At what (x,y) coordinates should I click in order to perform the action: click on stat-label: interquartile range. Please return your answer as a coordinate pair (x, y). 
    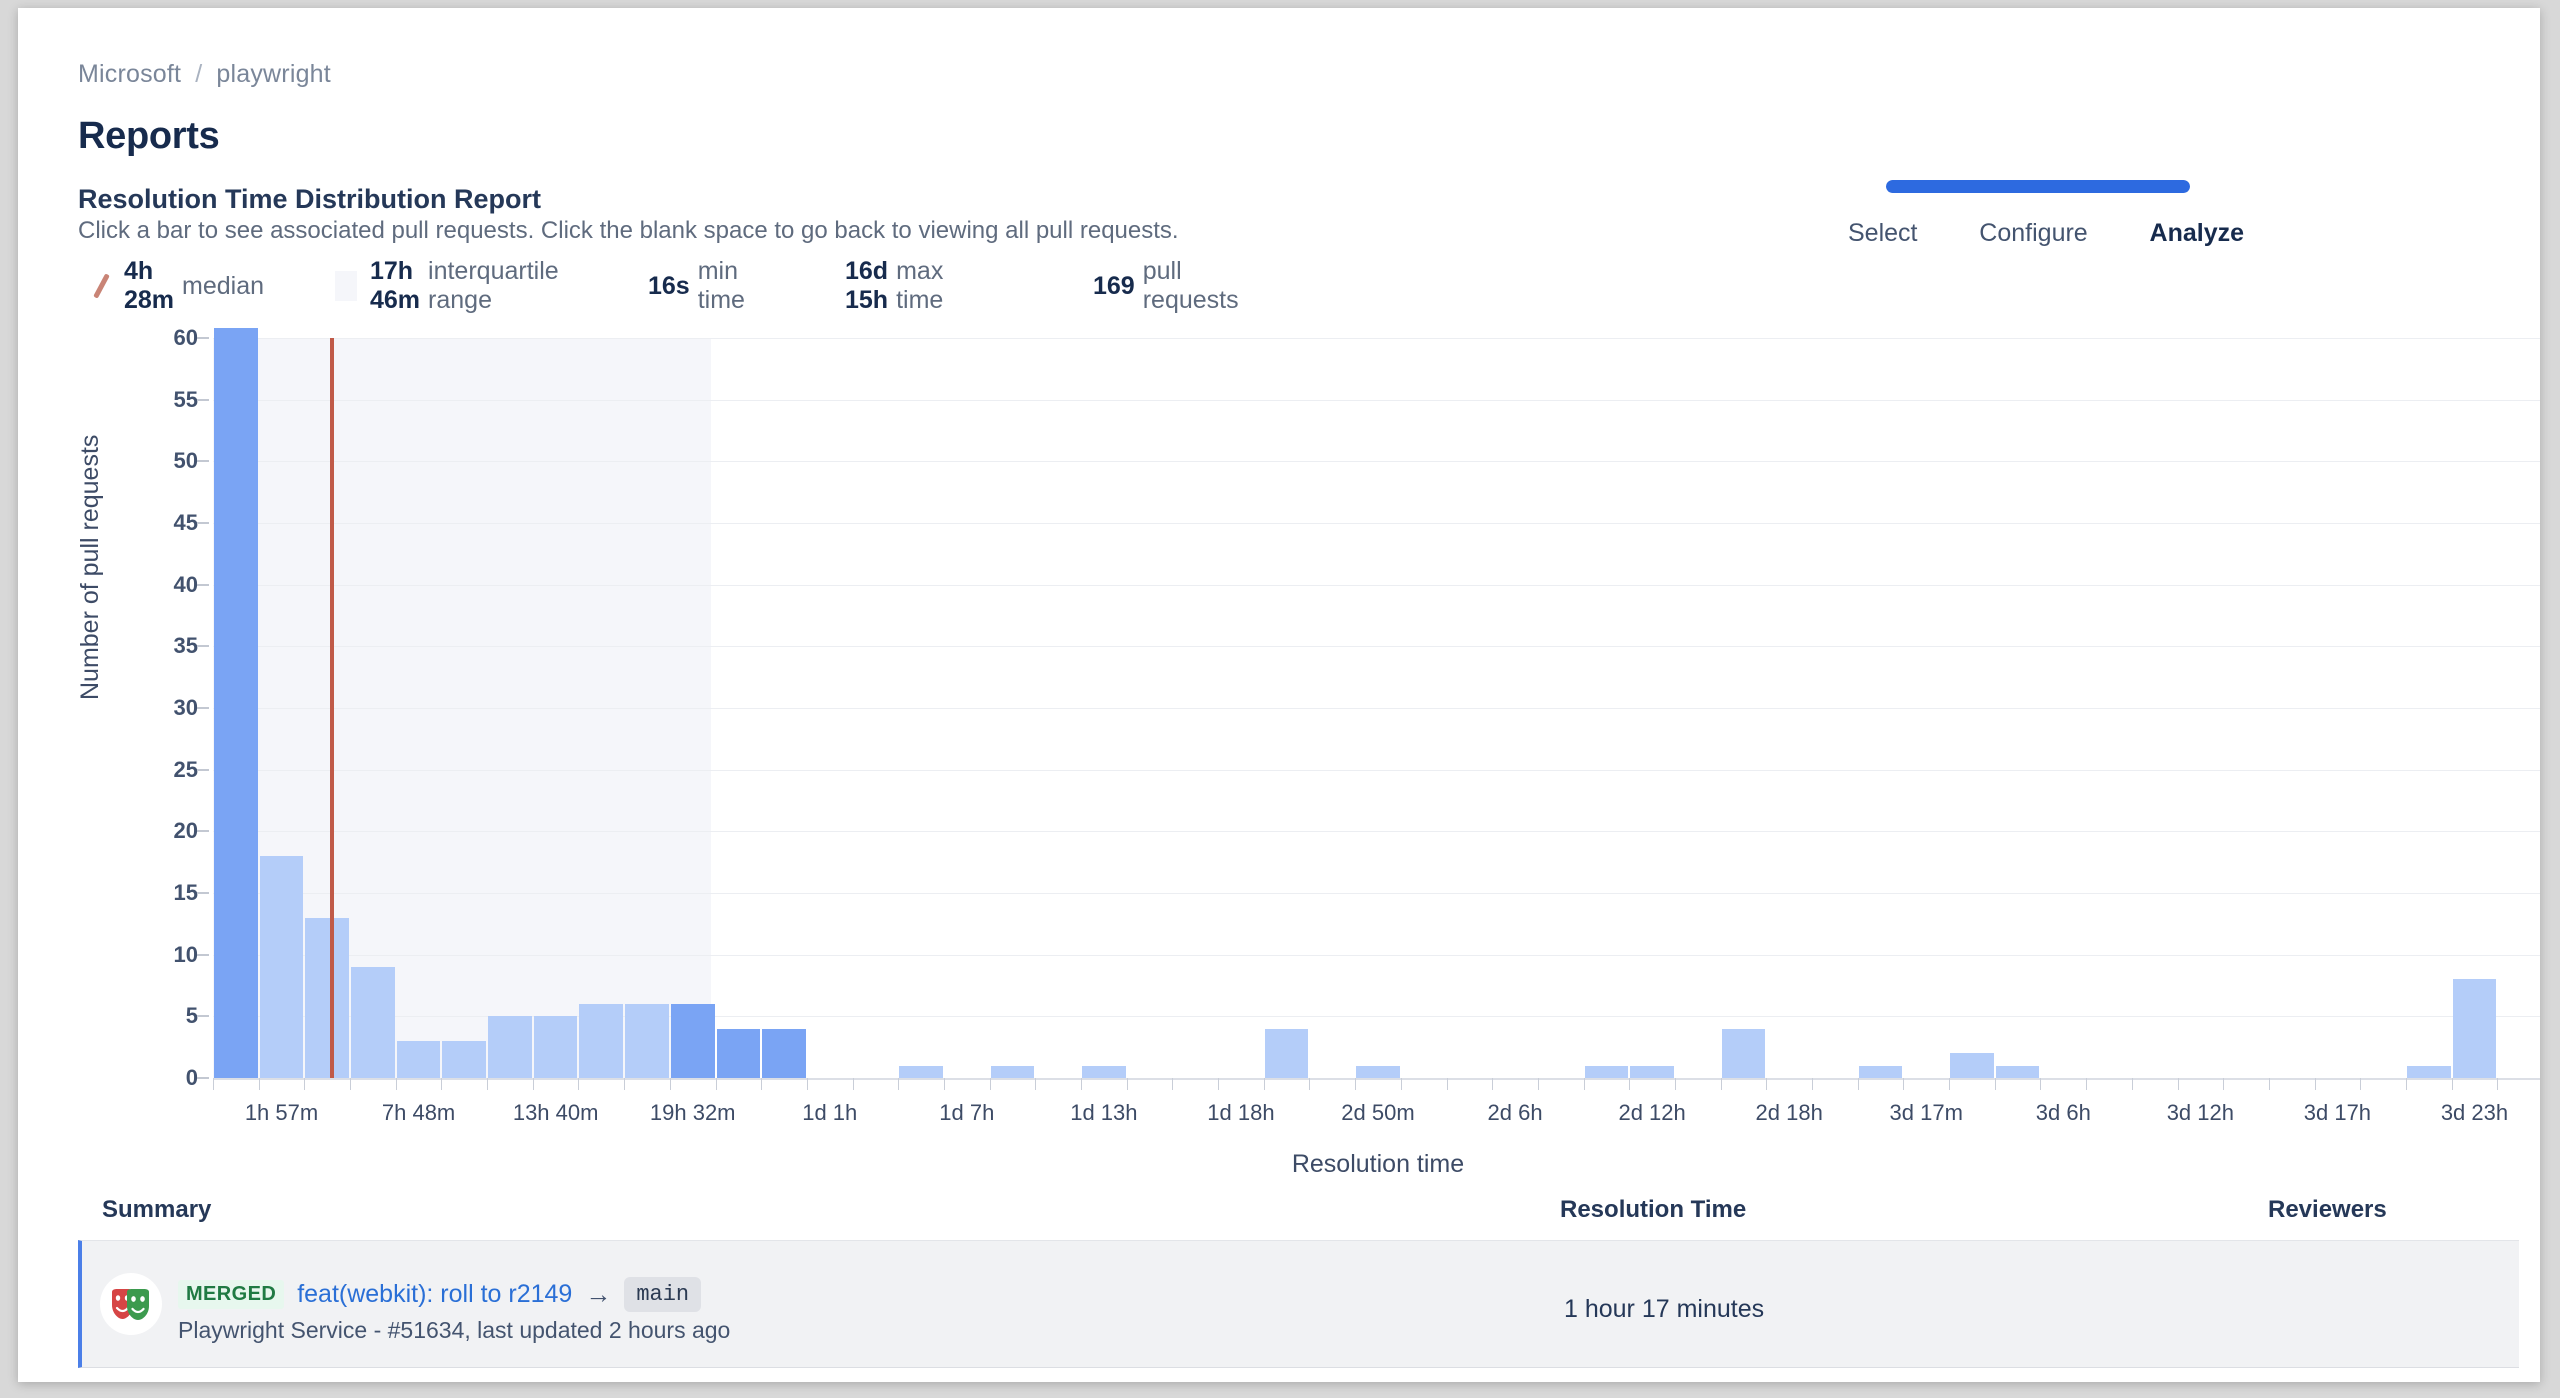
    Looking at the image, I should click on (493, 285).